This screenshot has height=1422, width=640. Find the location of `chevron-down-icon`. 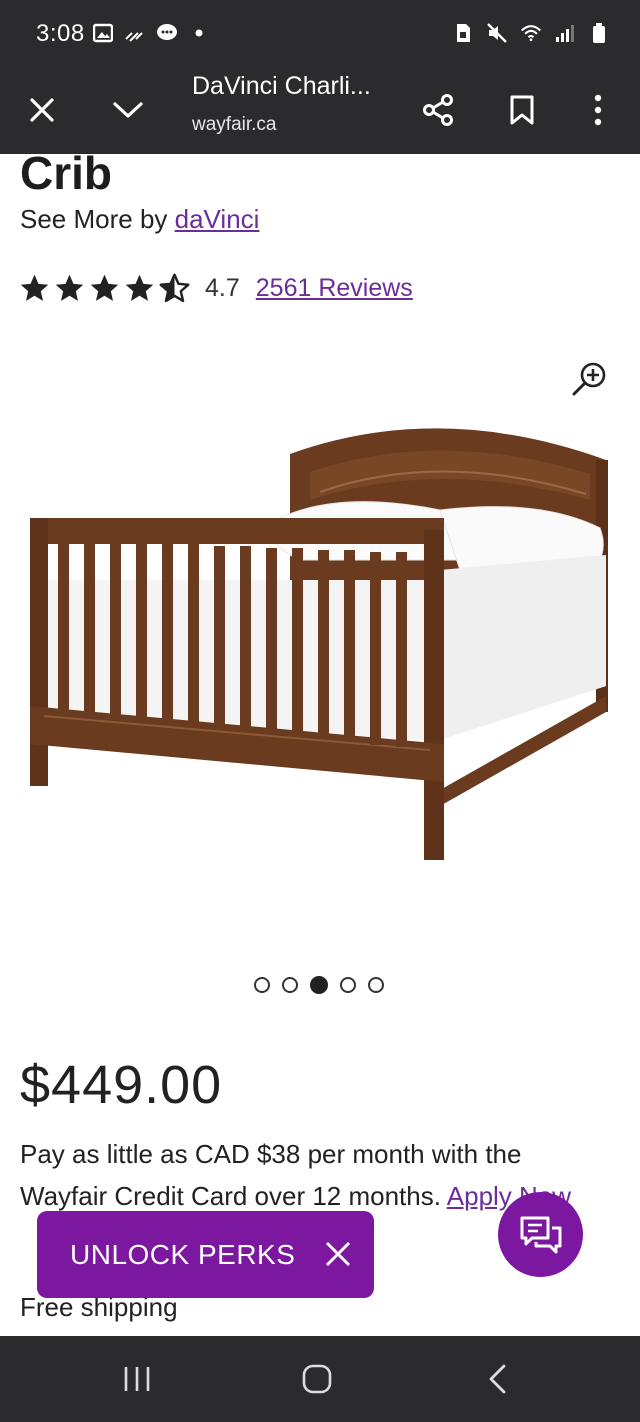

chevron-down-icon is located at coordinates (128, 110).